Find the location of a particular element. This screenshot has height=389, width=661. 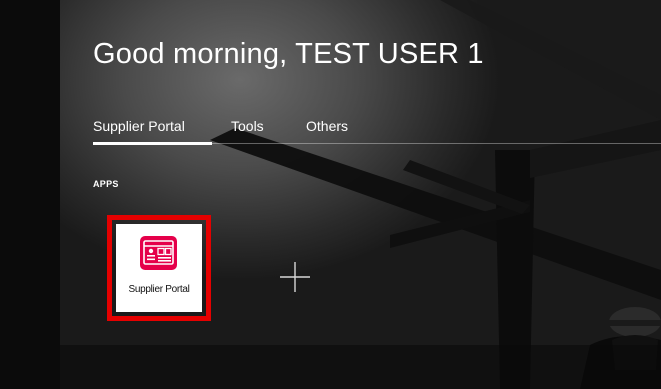

plus-icon is located at coordinates (295, 277).